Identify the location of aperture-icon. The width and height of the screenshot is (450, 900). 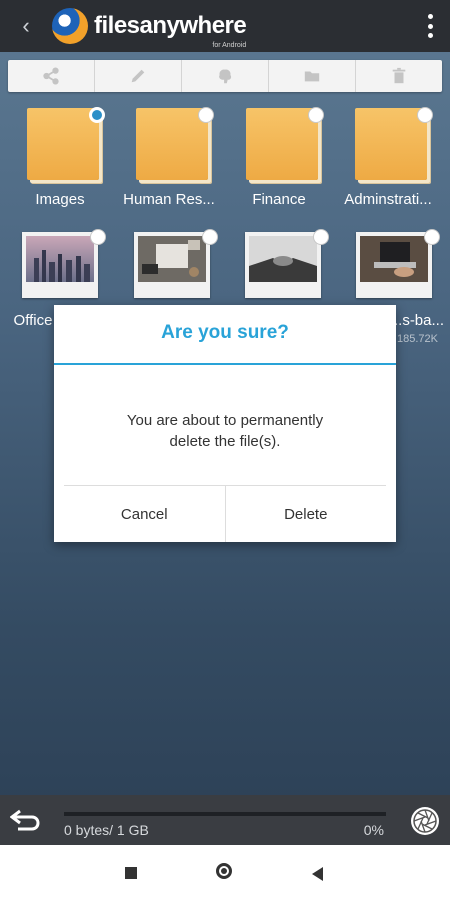
(425, 821).